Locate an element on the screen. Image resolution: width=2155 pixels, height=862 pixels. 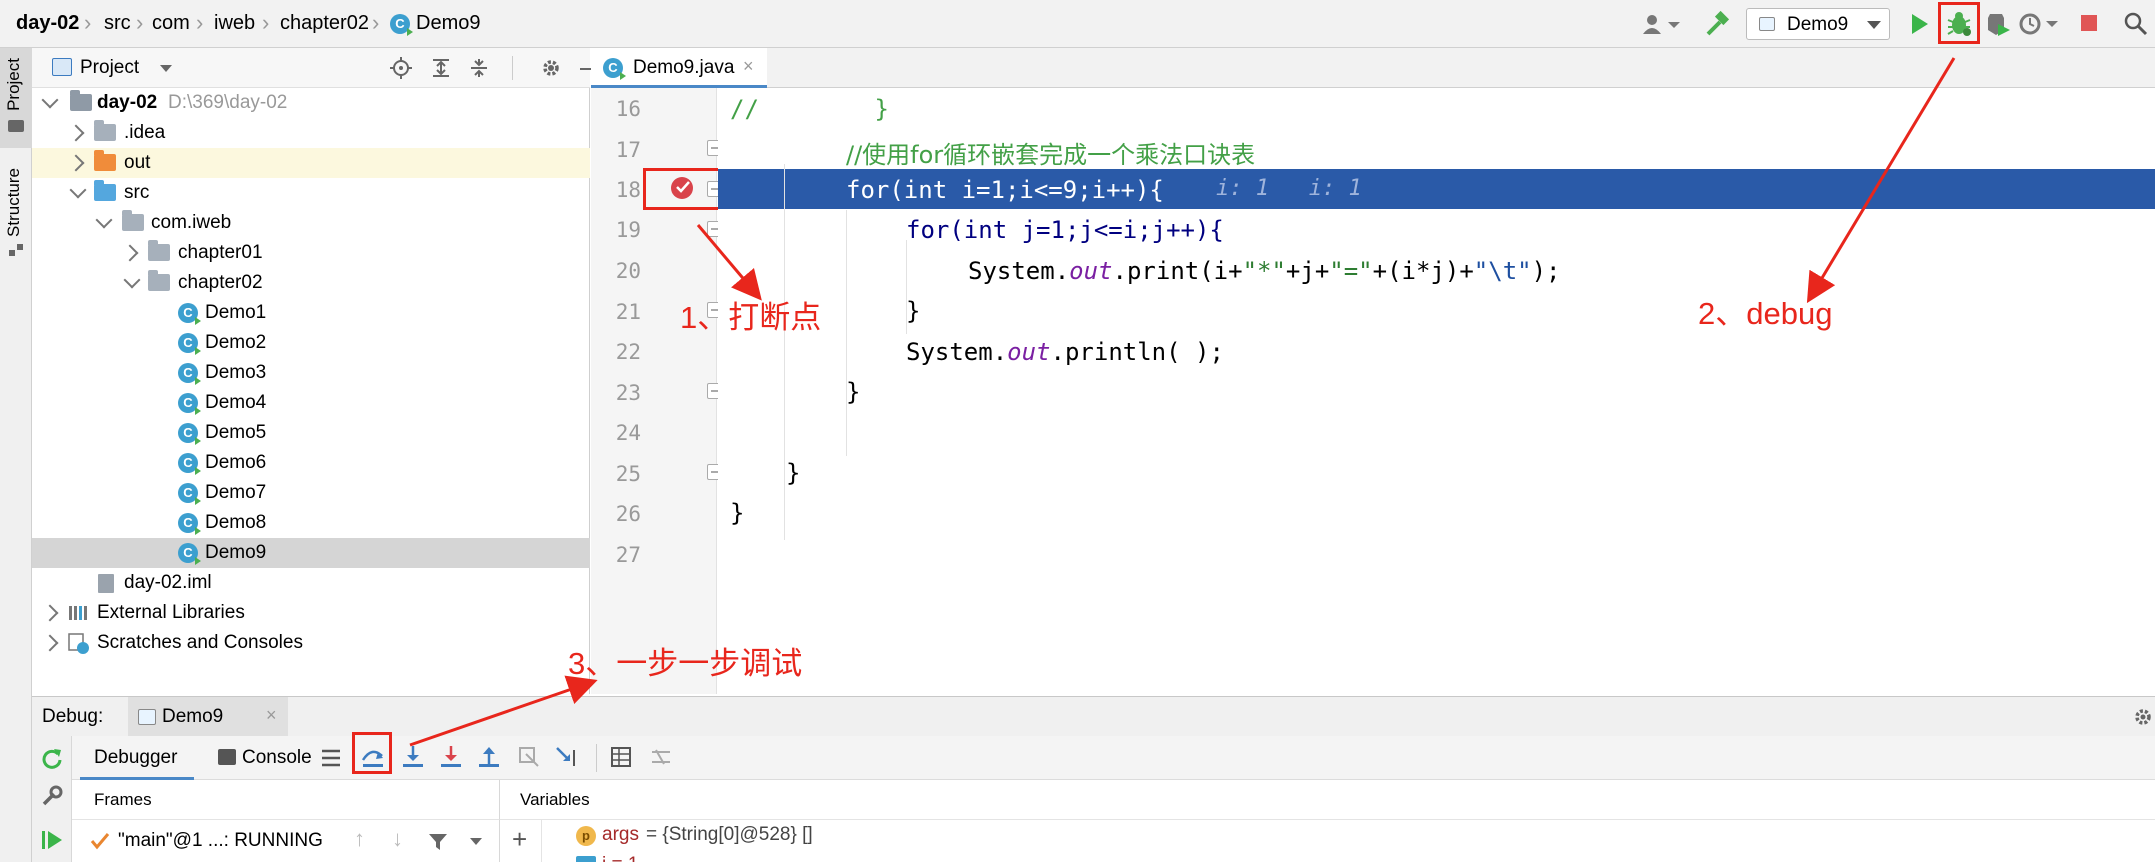
arrow-to-breakpoint-label is located at coordinates (729, 262).